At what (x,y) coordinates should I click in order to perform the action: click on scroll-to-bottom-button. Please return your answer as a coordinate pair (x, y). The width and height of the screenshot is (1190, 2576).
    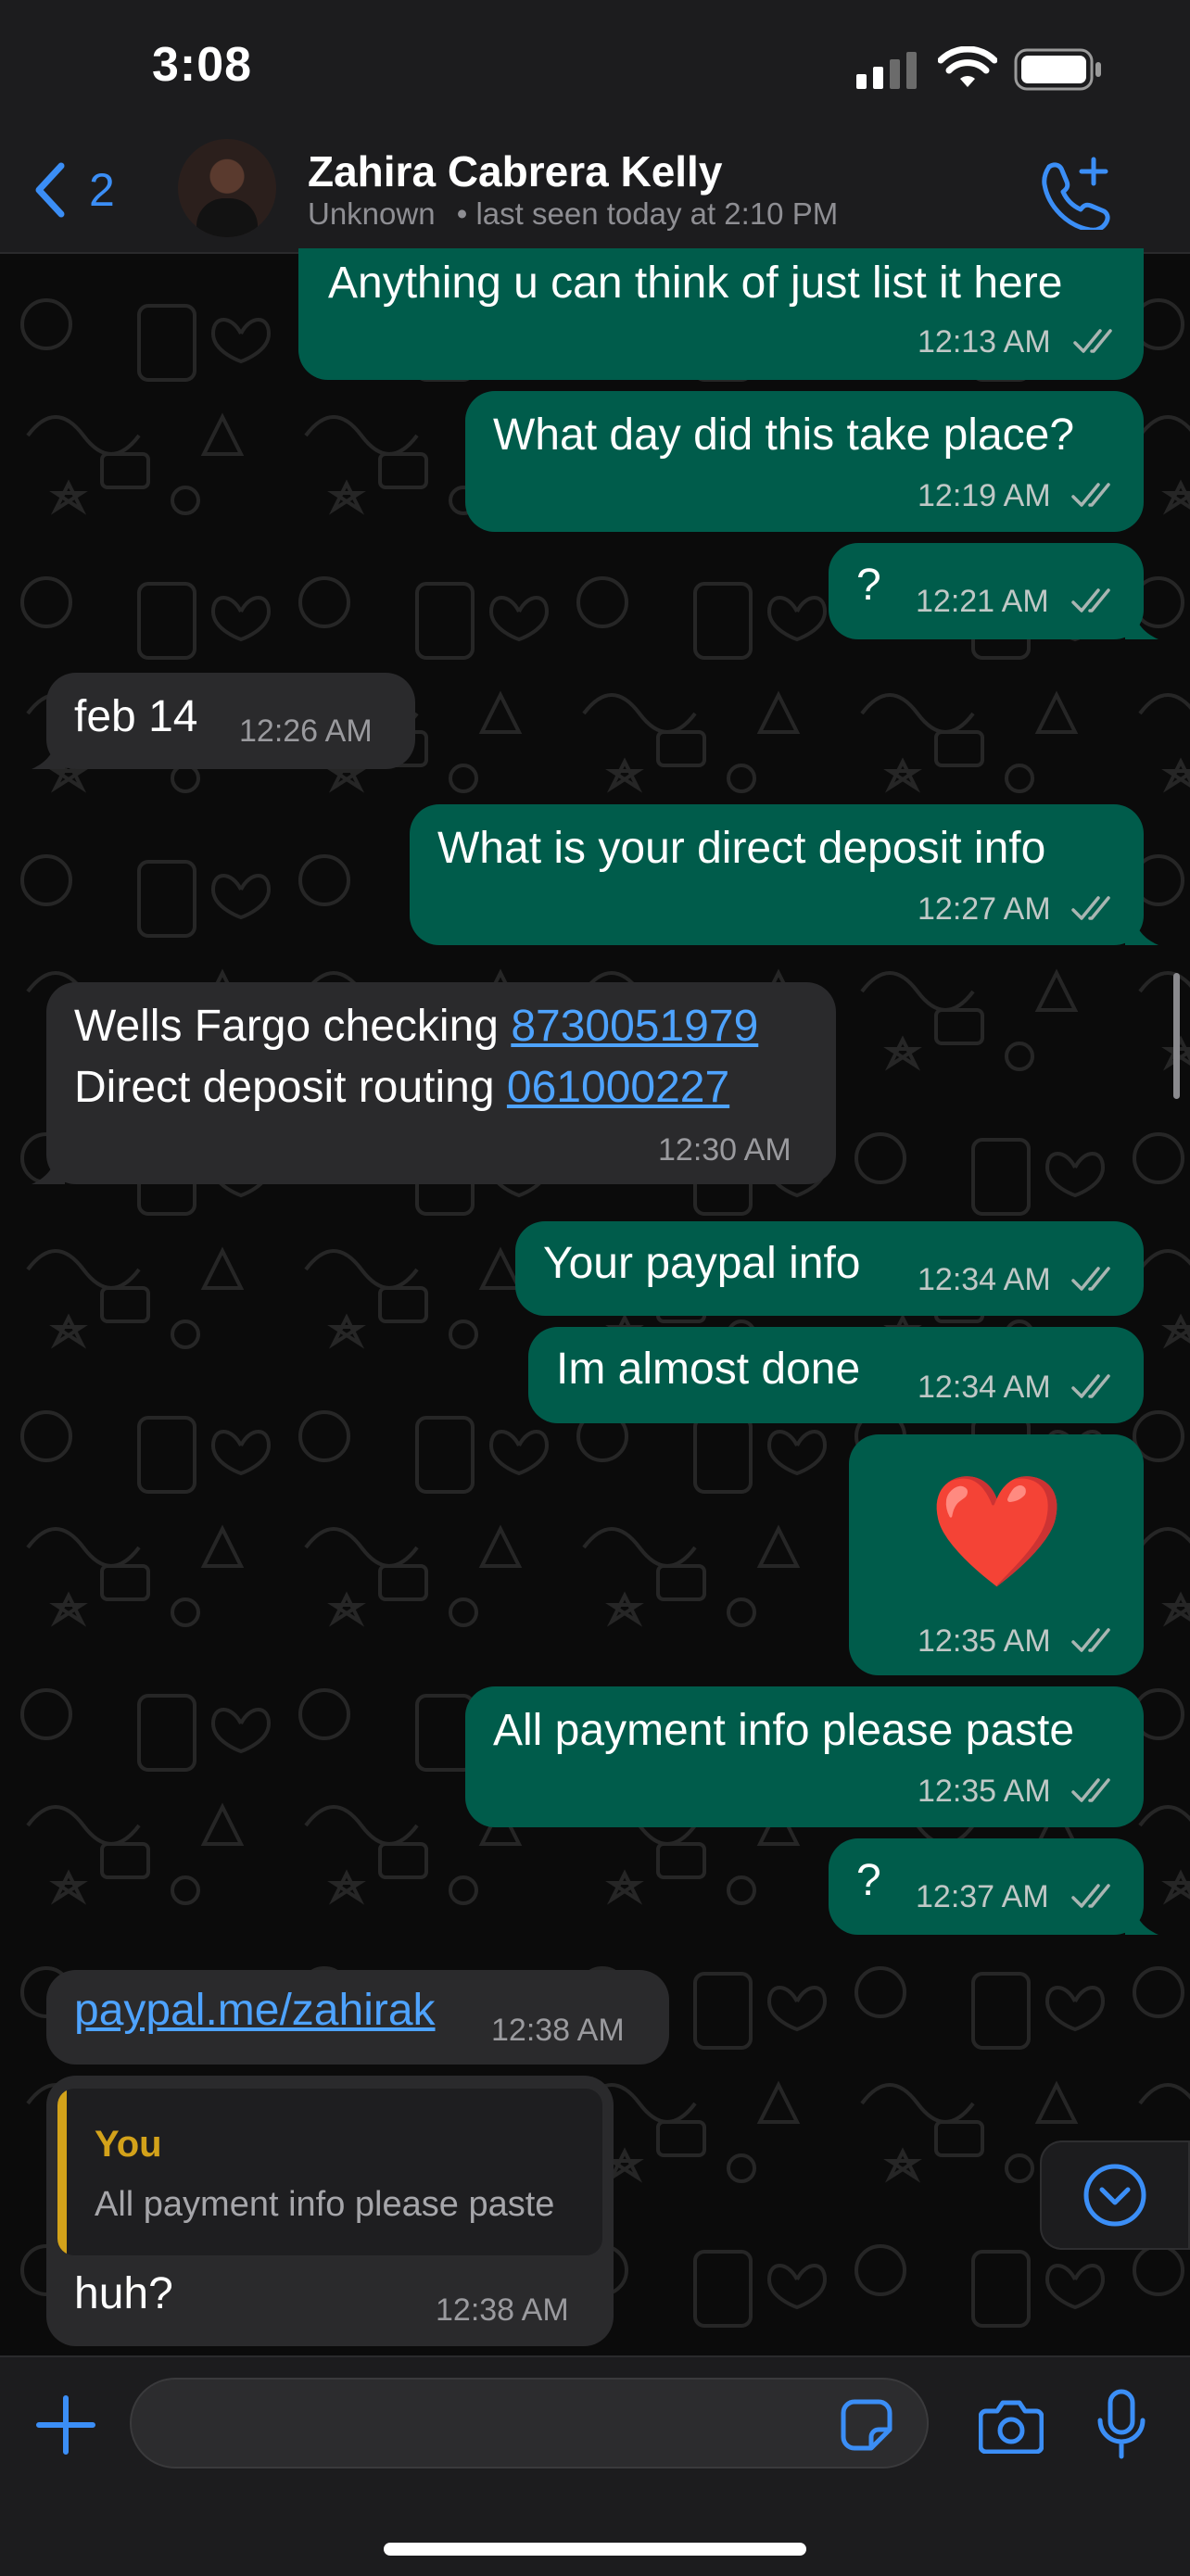
    Looking at the image, I should click on (1115, 2195).